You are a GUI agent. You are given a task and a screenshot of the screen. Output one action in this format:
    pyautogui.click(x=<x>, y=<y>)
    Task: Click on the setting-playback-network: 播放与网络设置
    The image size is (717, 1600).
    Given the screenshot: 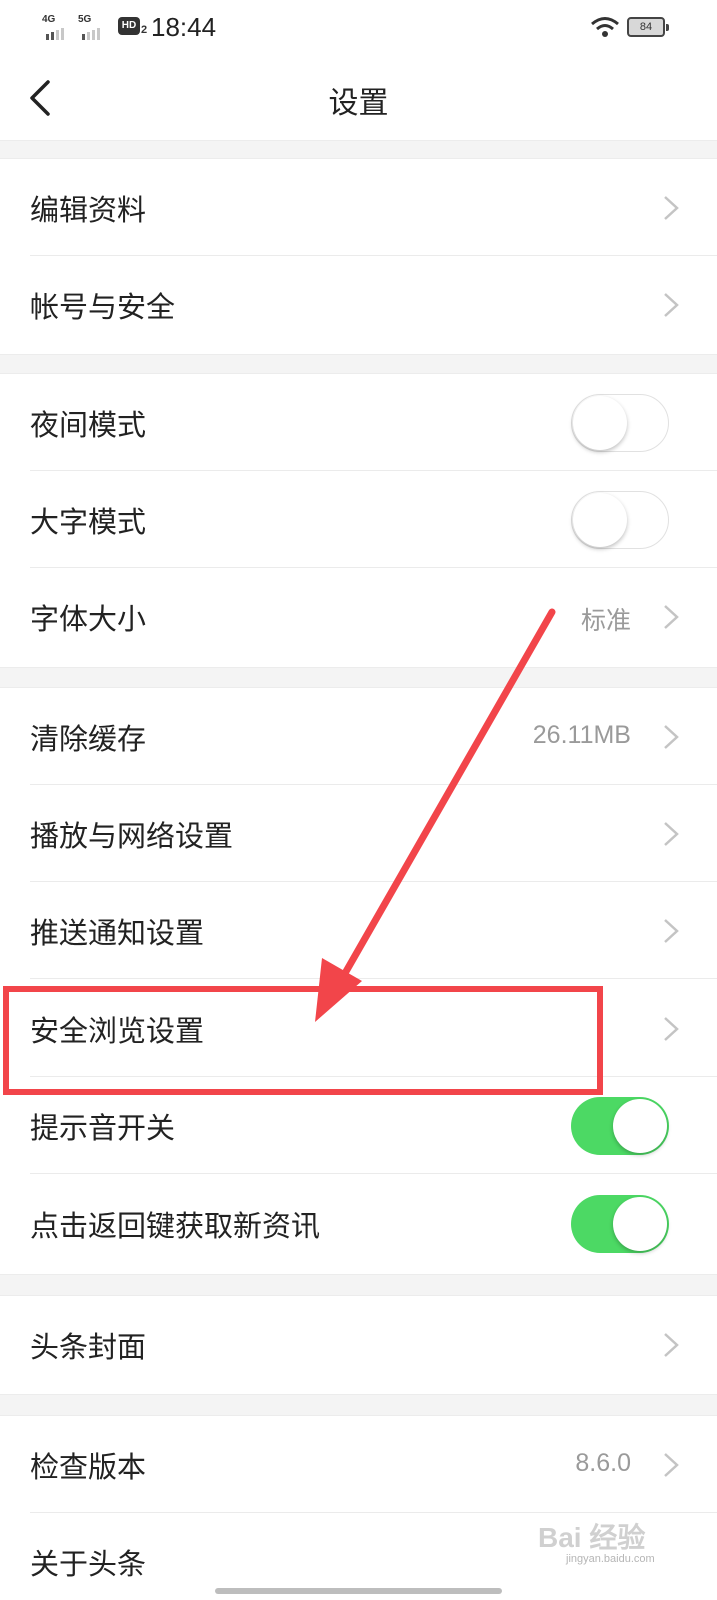 What is the action you would take?
    pyautogui.click(x=358, y=833)
    